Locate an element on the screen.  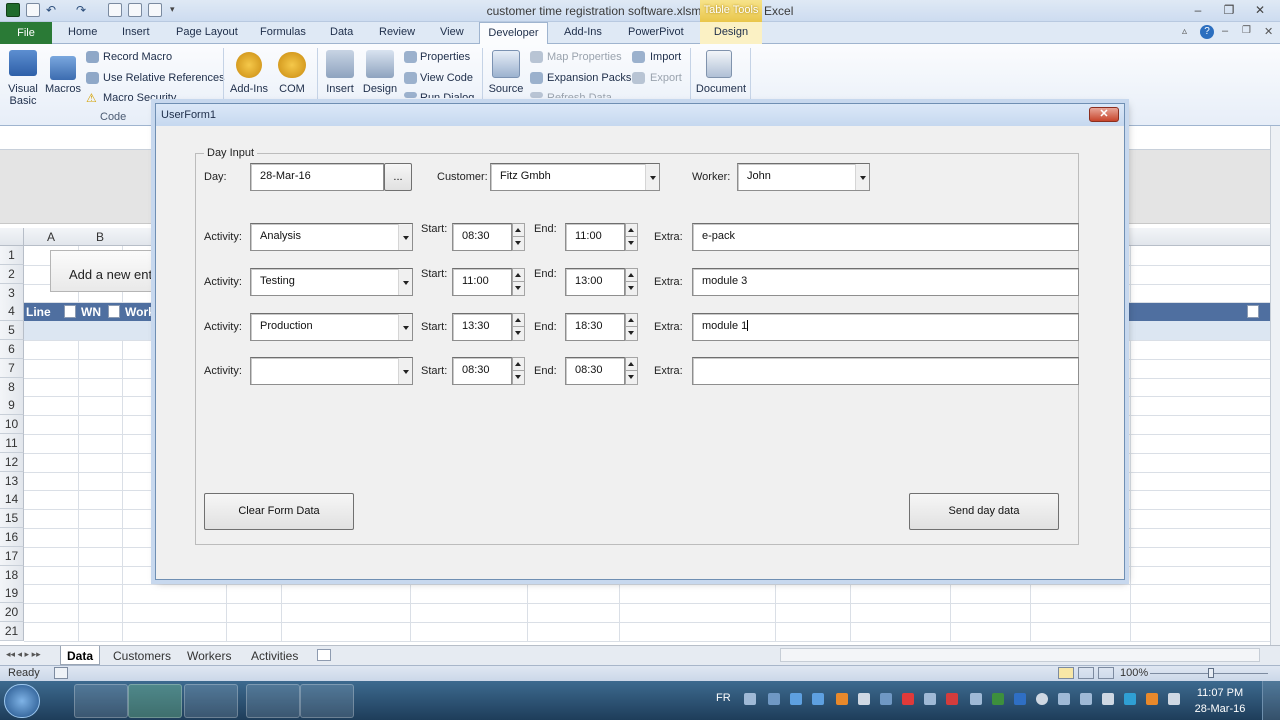
row-header: 8 is located at coordinates (12, 387).